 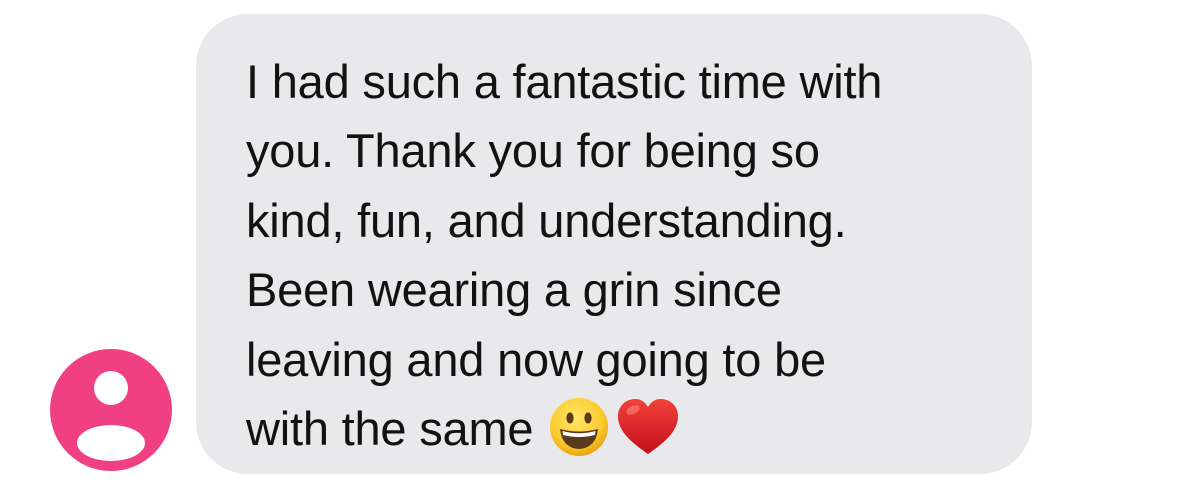 I want to click on person-icon, so click(x=111, y=416).